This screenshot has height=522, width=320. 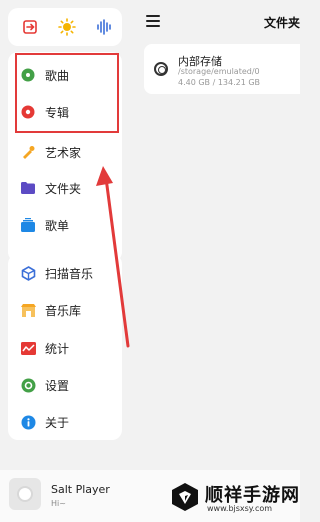 I want to click on player-subtitle: Hi~, so click(x=58, y=503).